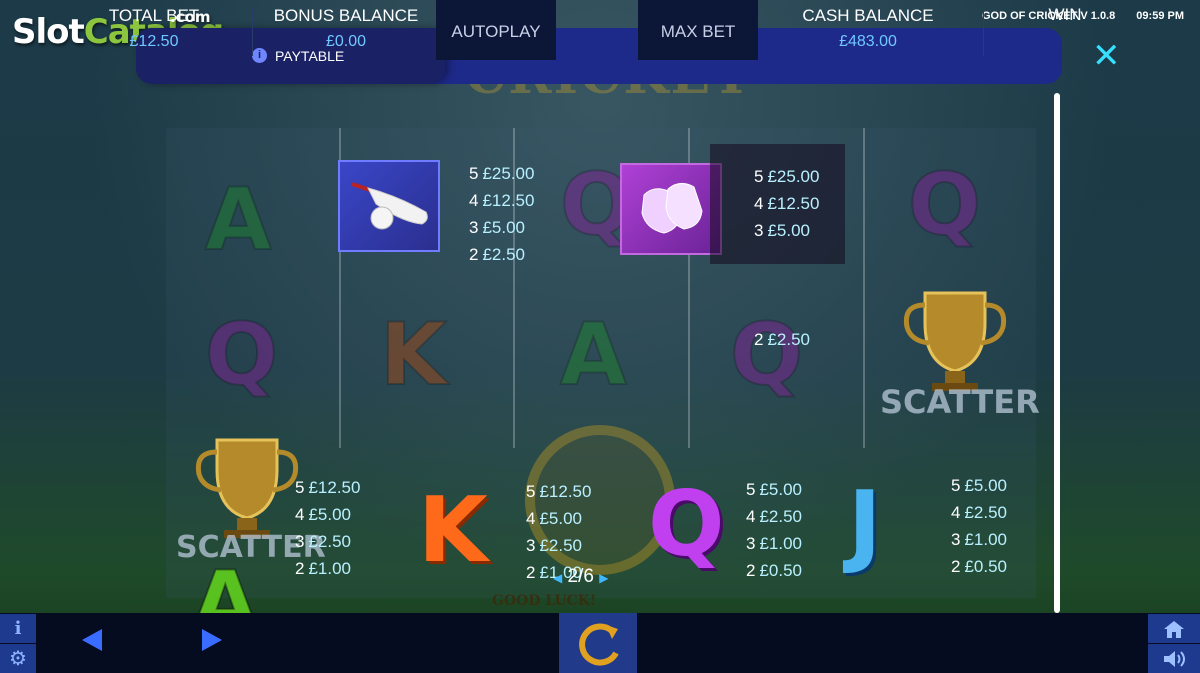  I want to click on spin-icon, so click(599, 644).